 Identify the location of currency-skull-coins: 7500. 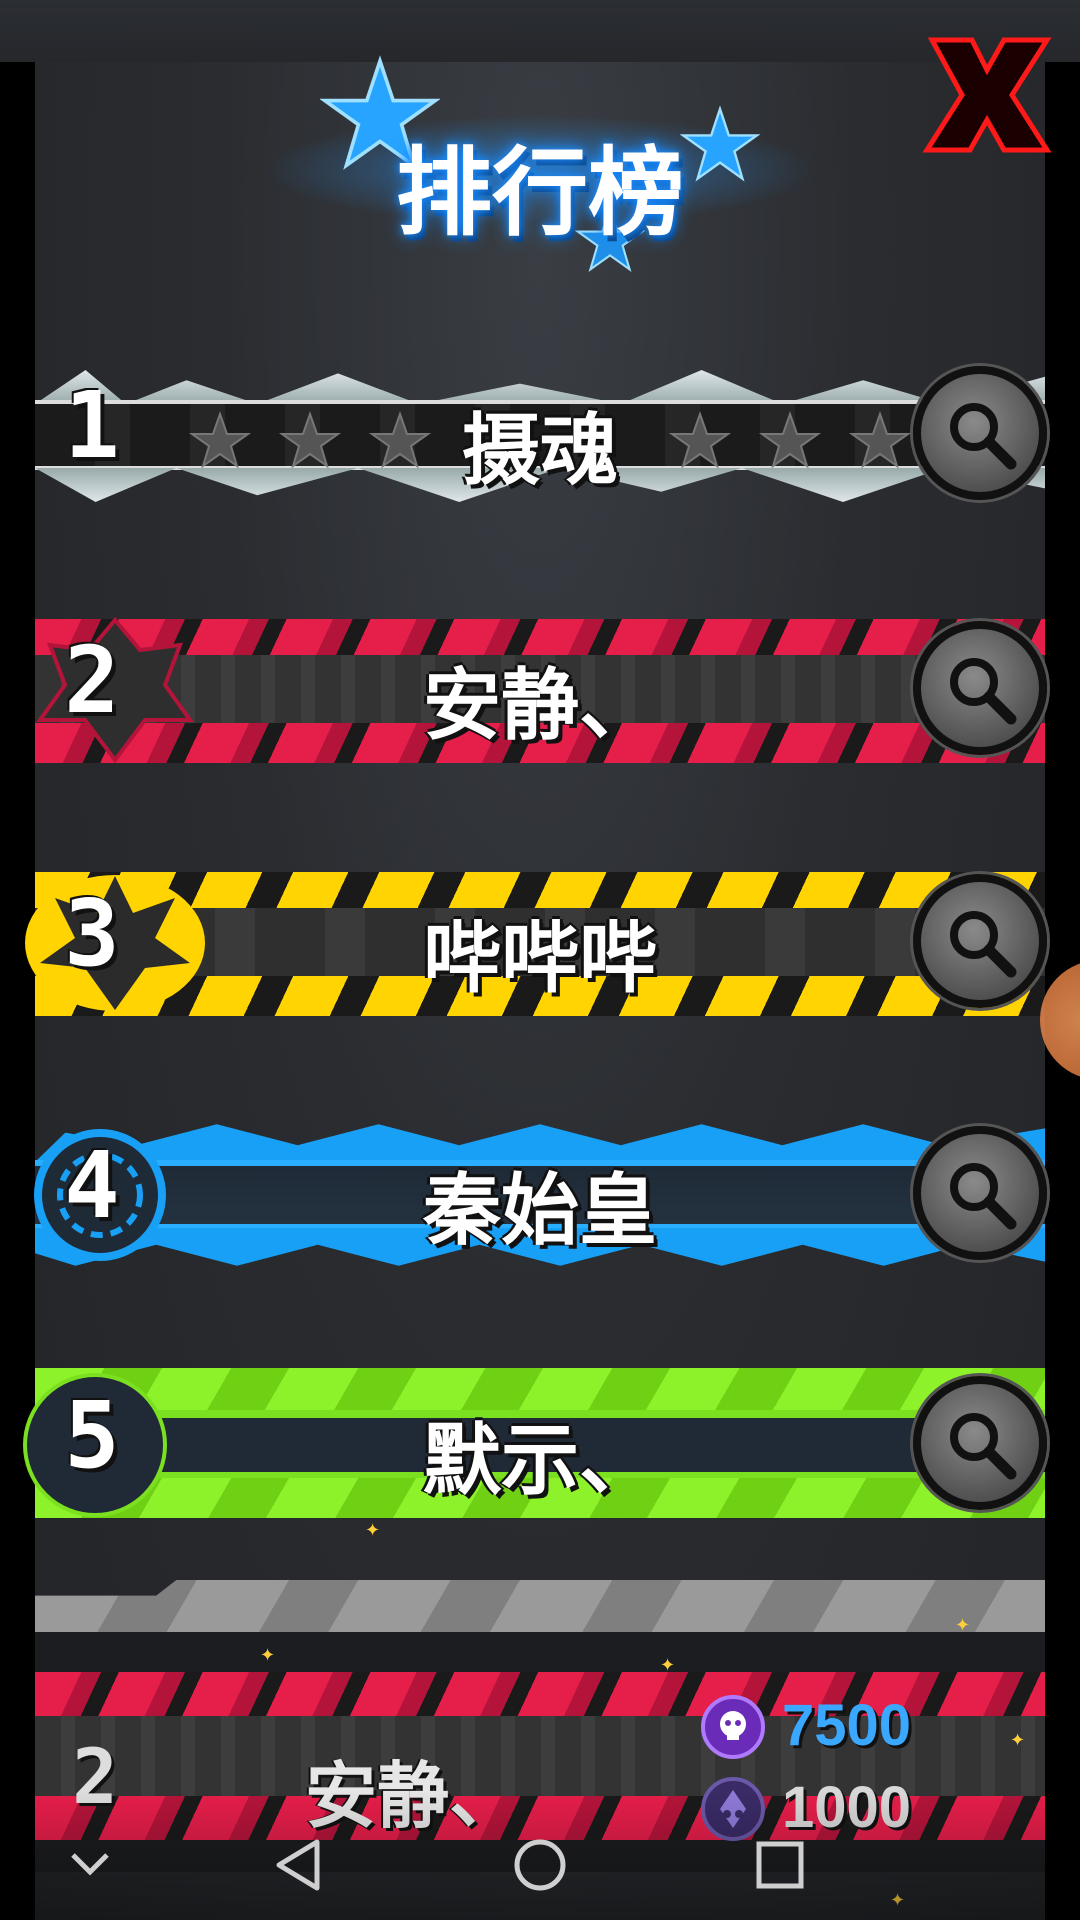
(850, 1725).